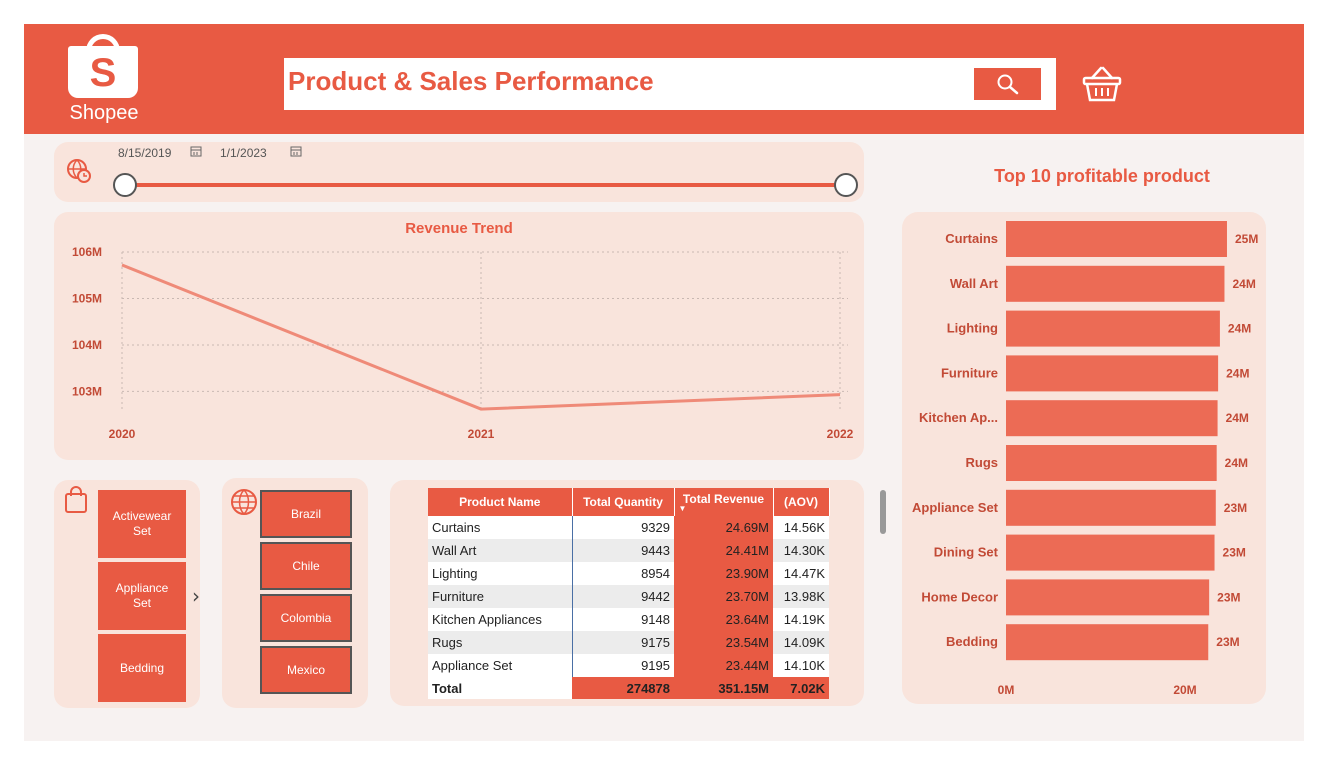 This screenshot has height=768, width=1328. I want to click on table-scrollbar, so click(883, 512).